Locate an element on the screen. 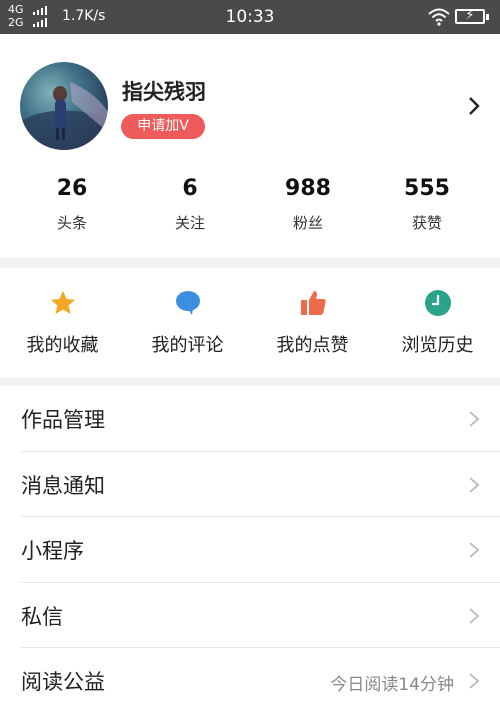 This screenshot has height=711, width=500. avatar-image is located at coordinates (64, 106).